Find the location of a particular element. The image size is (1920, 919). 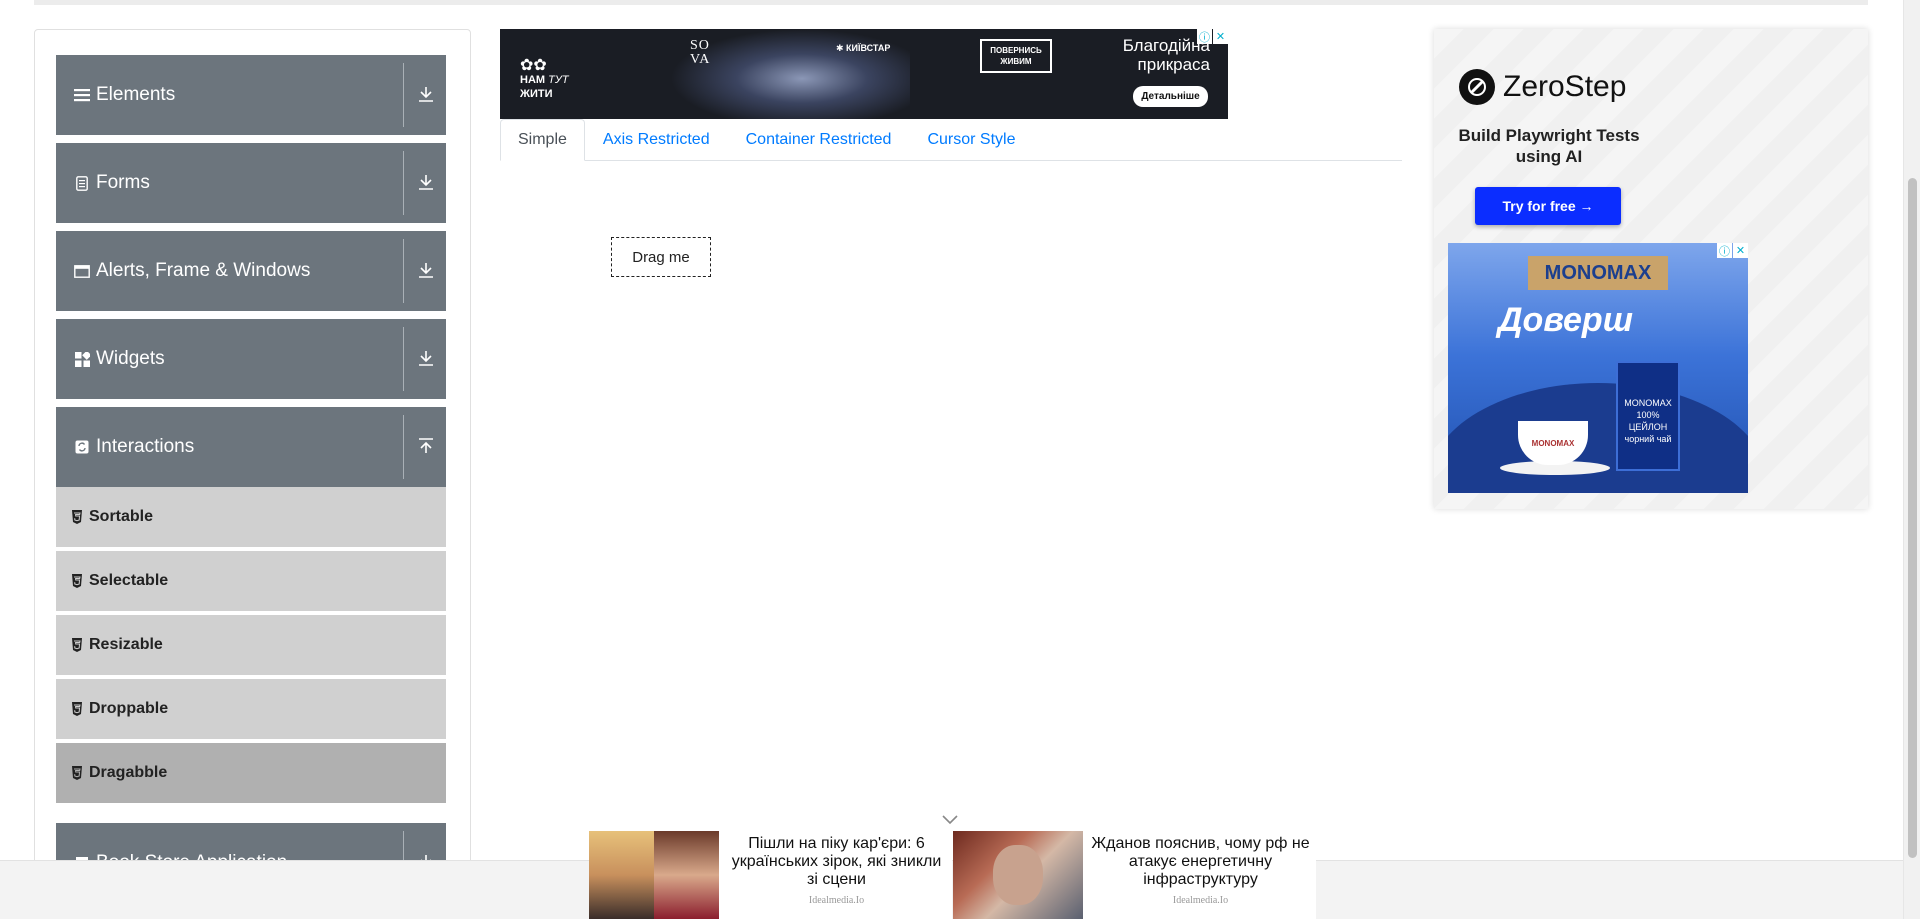

menu-item-label: Resizable is located at coordinates (126, 644).